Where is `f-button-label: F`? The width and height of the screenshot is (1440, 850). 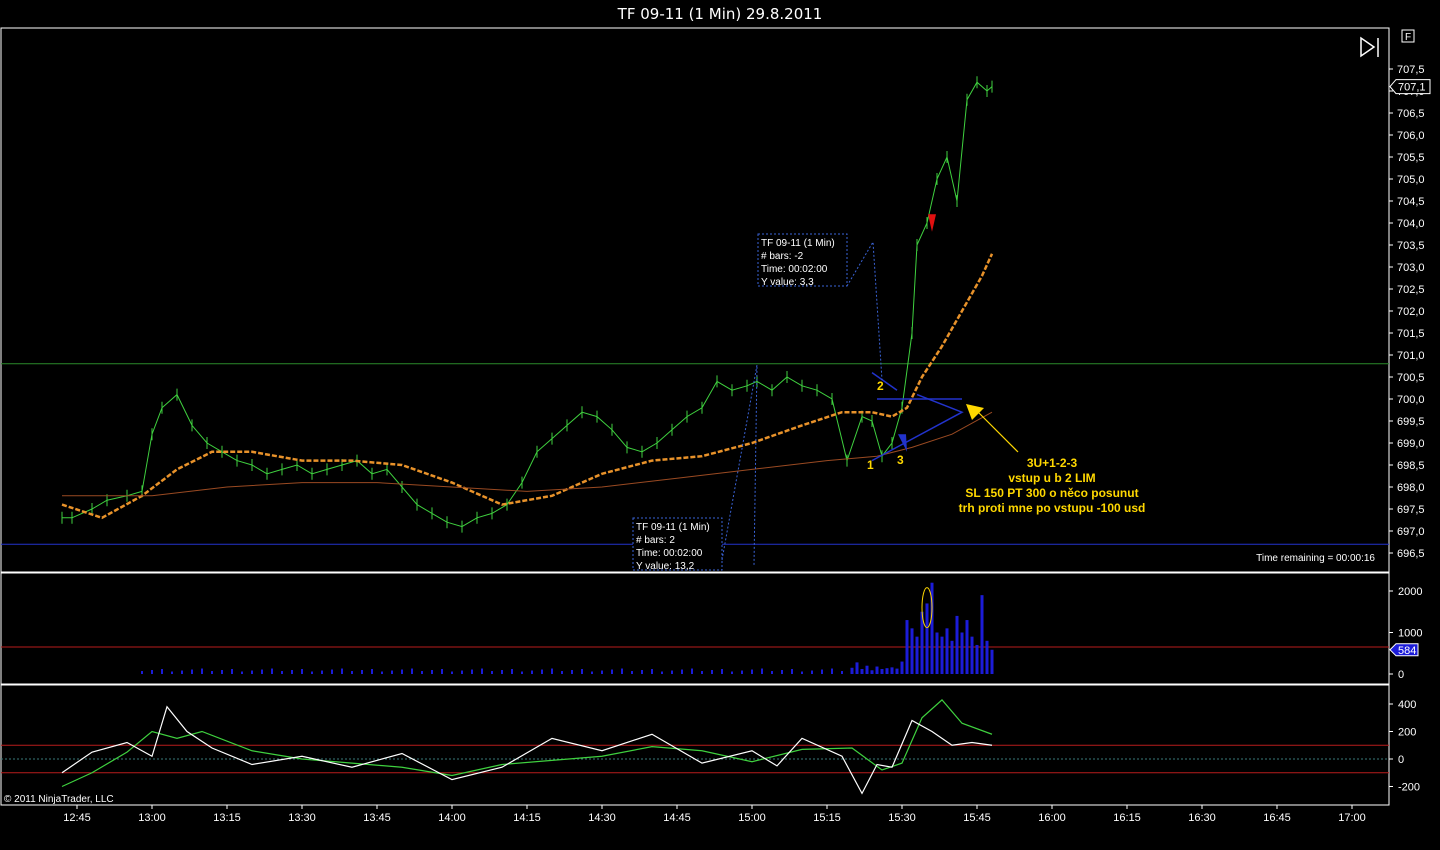
f-button-label: F is located at coordinates (1408, 37).